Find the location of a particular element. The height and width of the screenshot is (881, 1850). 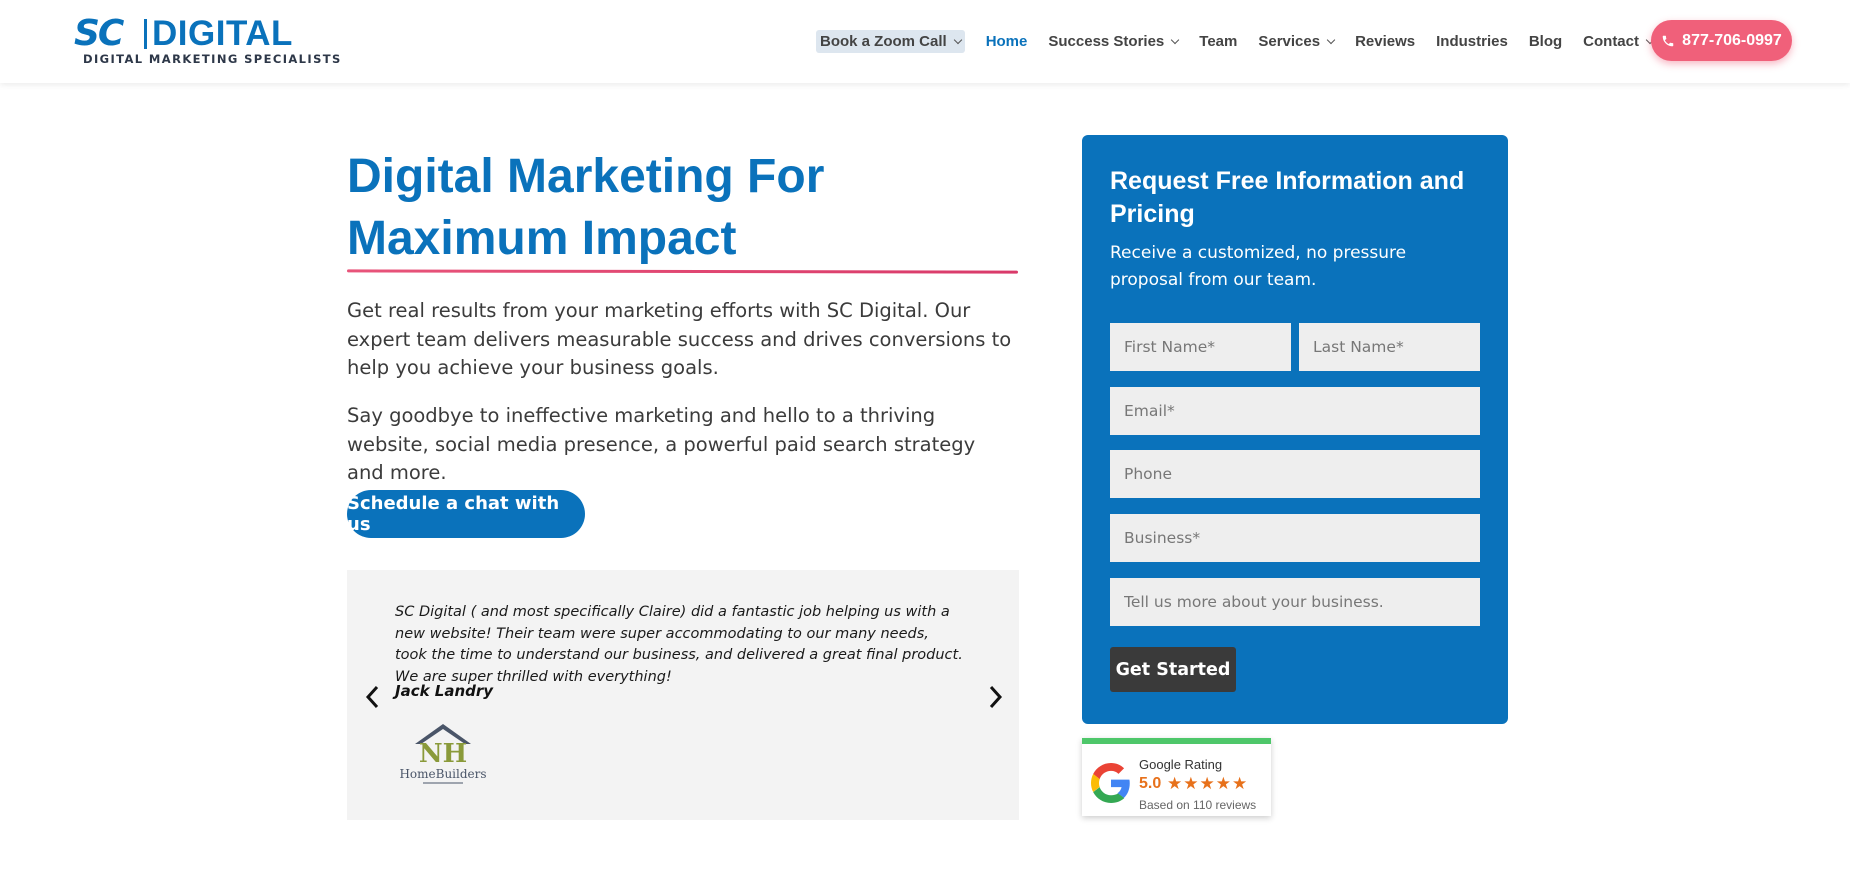

nav-label: Home is located at coordinates (1006, 41).